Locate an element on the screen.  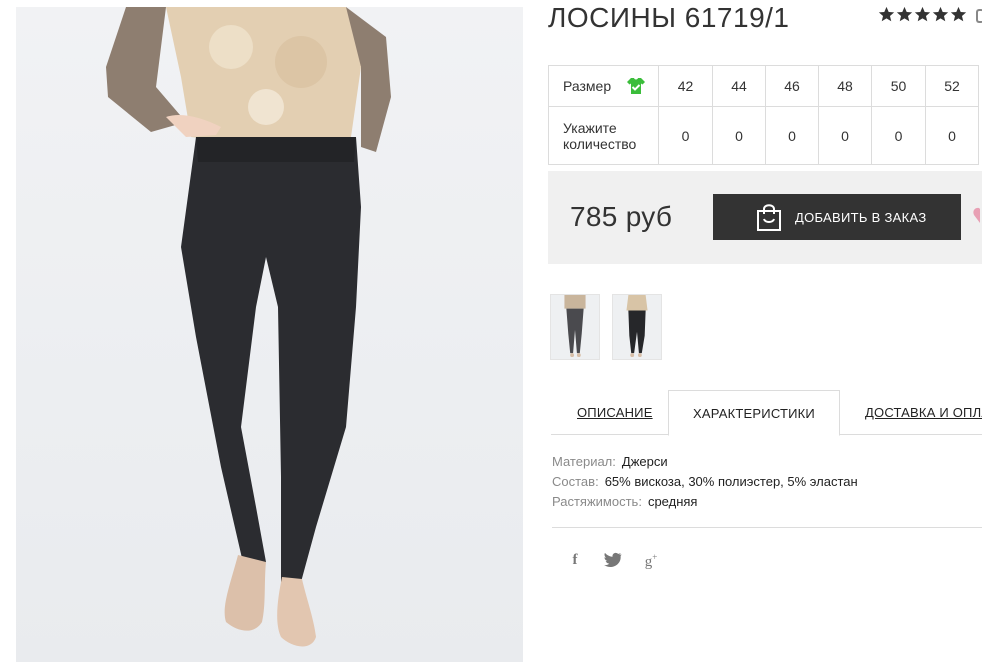
add-to-order-label: ДОБАВИТЬ В ЗАКАЗ is located at coordinates (861, 217).